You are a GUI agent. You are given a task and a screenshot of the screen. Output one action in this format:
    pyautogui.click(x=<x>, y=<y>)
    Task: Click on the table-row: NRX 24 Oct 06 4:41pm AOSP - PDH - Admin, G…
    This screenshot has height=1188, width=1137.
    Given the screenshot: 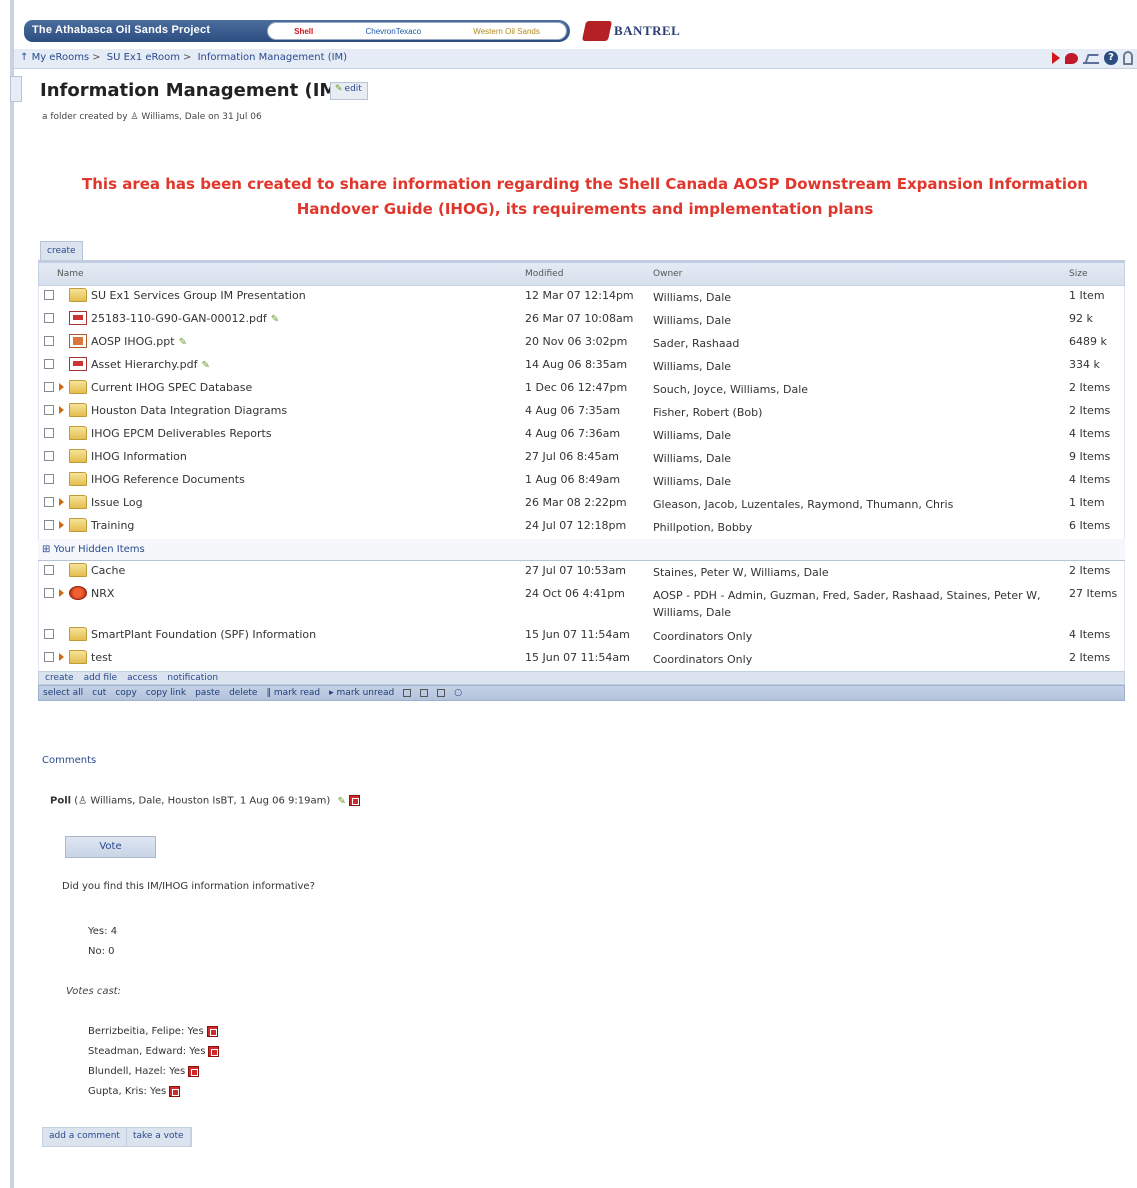 What is the action you would take?
    pyautogui.click(x=581, y=604)
    